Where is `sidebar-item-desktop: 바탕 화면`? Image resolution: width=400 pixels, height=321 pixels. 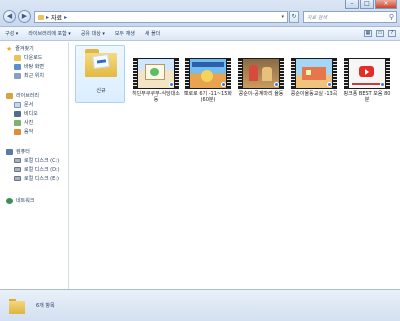 sidebar-item-desktop: 바탕 화면 is located at coordinates (29, 66).